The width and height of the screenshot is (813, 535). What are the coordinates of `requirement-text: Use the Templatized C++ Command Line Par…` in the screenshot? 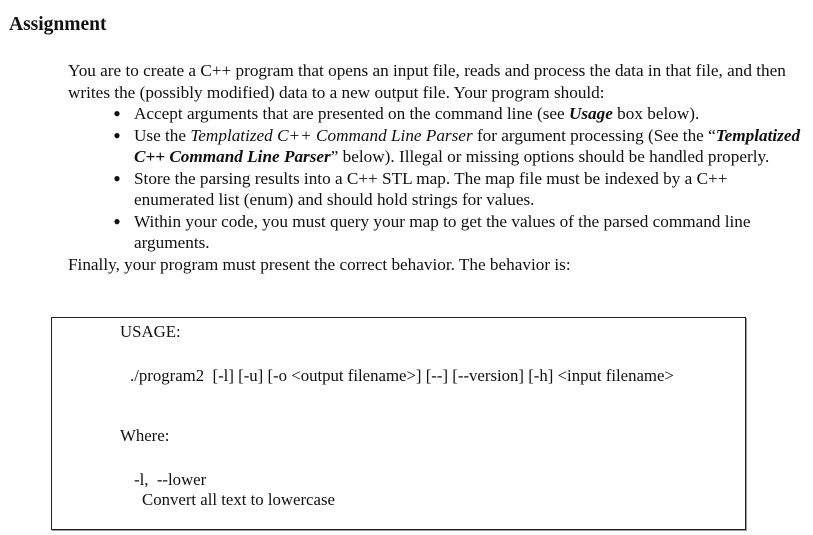 It's located at (467, 146).